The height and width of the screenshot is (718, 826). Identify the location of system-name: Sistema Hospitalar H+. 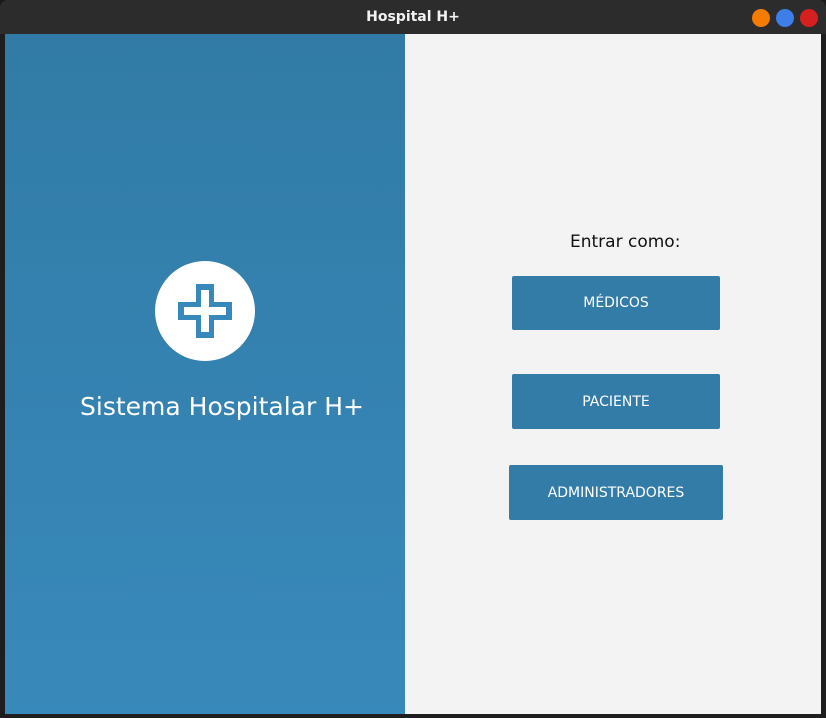
(222, 406).